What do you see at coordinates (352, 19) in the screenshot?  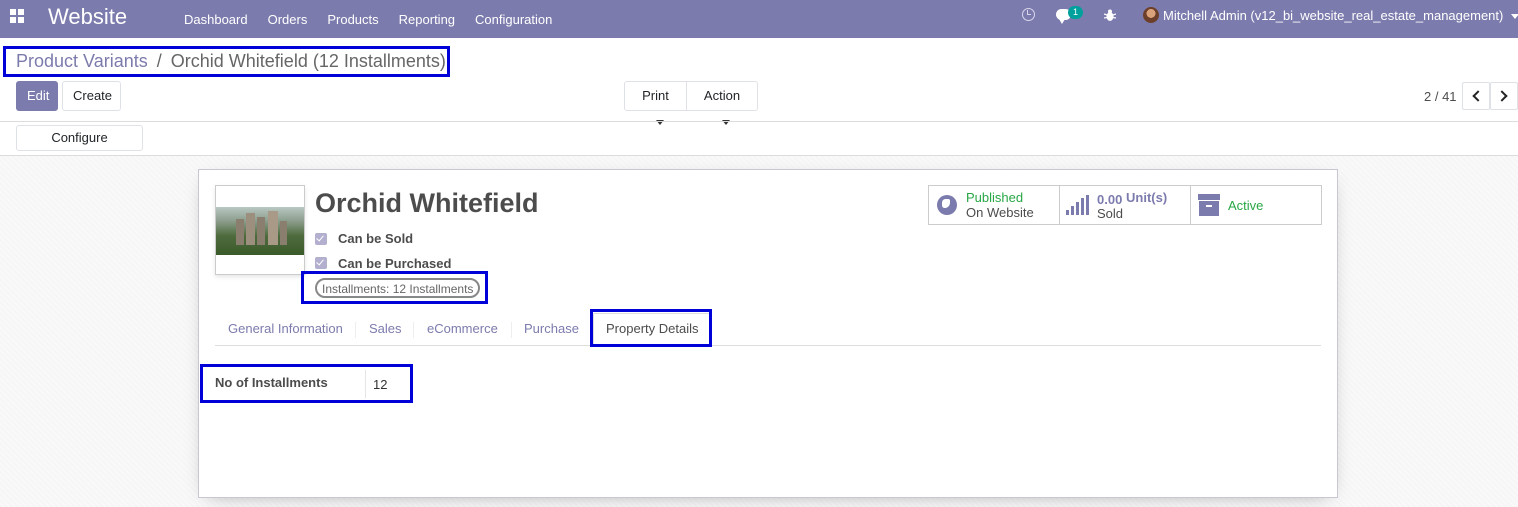 I see `menu-products: Products` at bounding box center [352, 19].